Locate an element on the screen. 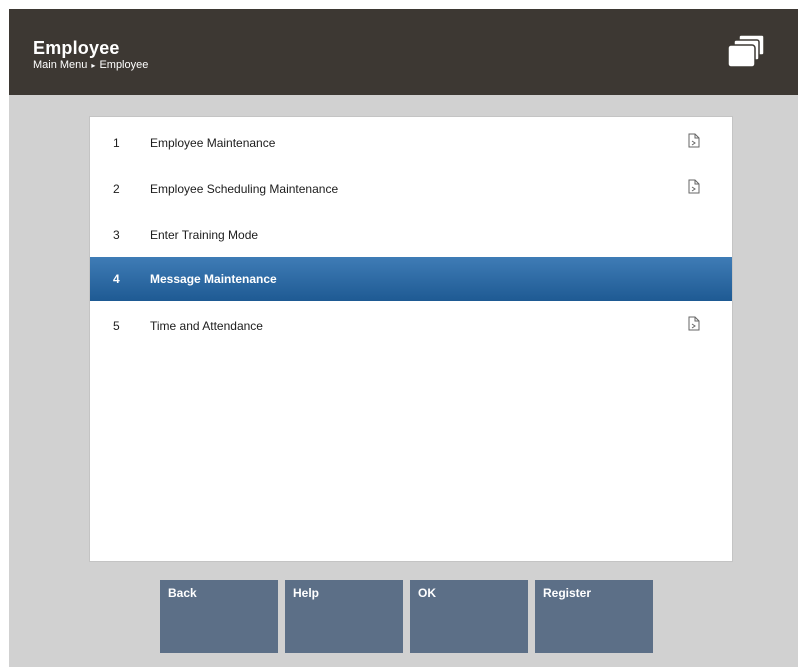 Image resolution: width=798 pixels, height=667 pixels. breadcrumb-item-employee: Employee is located at coordinates (124, 65).